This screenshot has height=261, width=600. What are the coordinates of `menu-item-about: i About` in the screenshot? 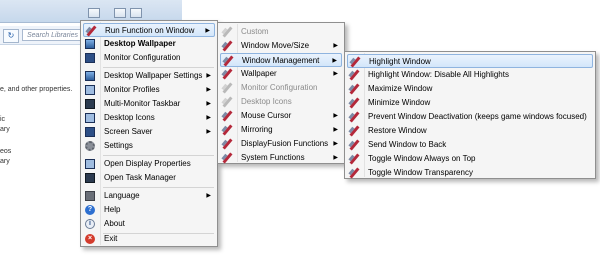 It's located at (149, 224).